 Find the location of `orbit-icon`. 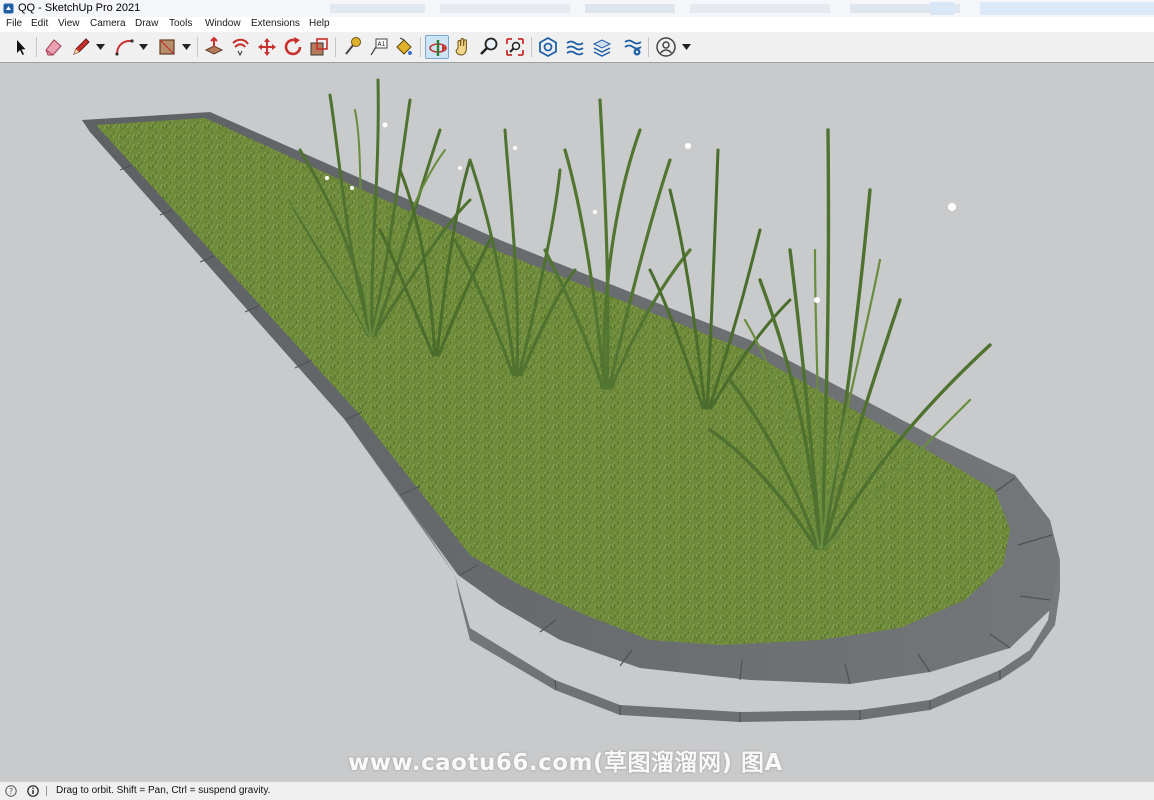

orbit-icon is located at coordinates (438, 48).